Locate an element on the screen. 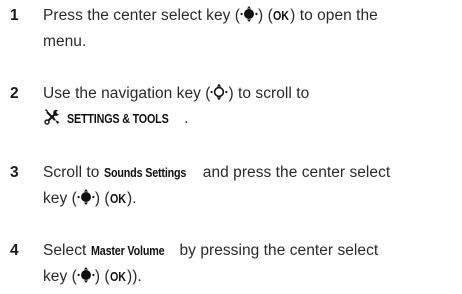 This screenshot has height=294, width=462. step-number: 1 is located at coordinates (14, 15).